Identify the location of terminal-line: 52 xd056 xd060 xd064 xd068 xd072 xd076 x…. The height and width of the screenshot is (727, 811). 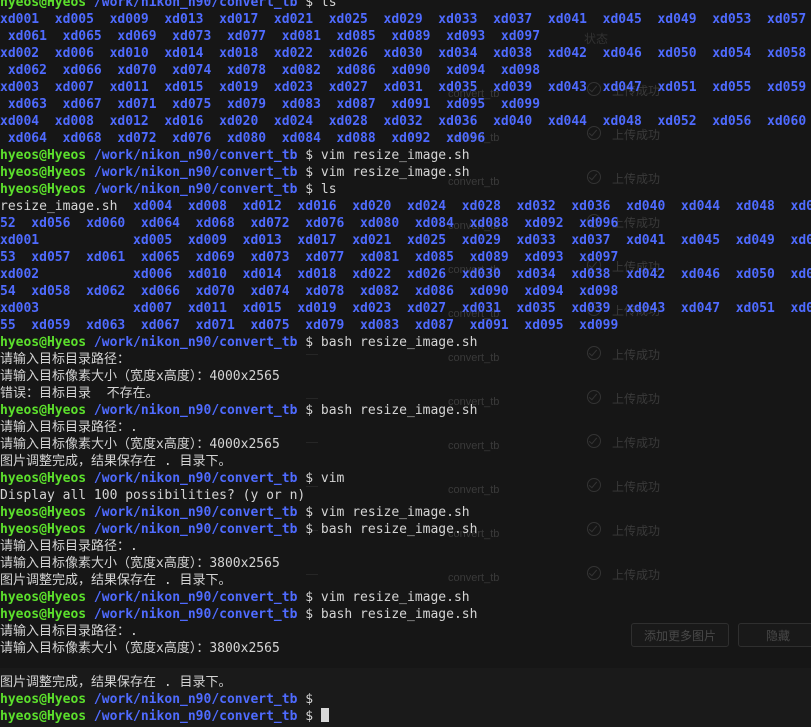
(405, 223).